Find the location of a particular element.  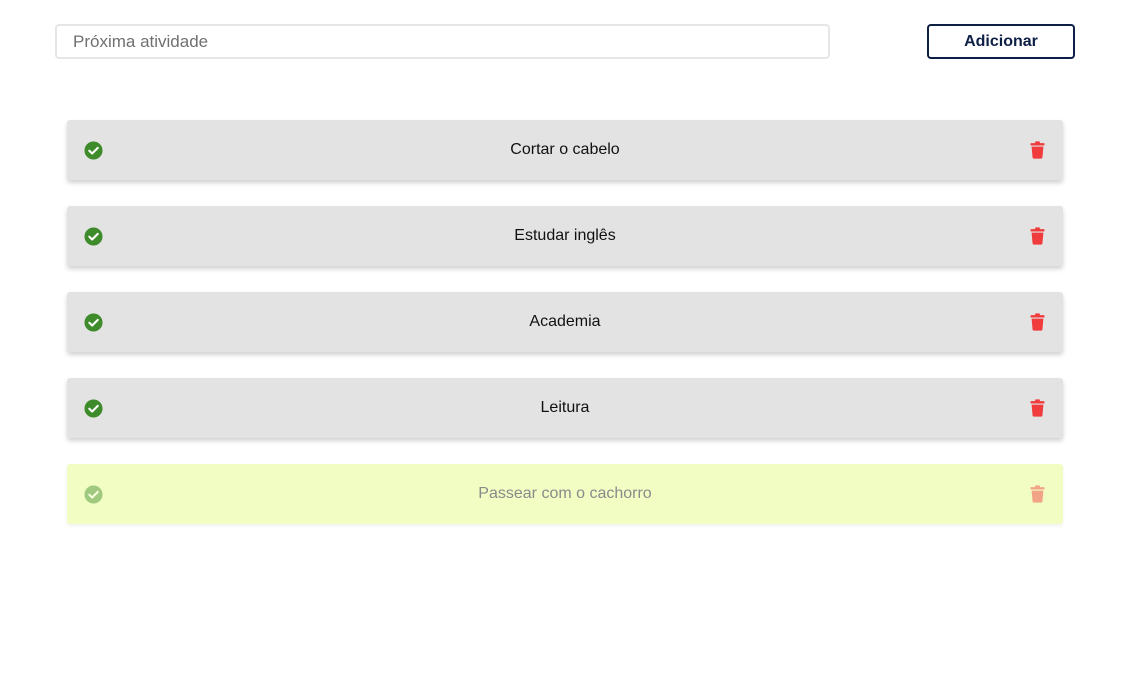

task-label: Estudar inglês is located at coordinates (565, 235).